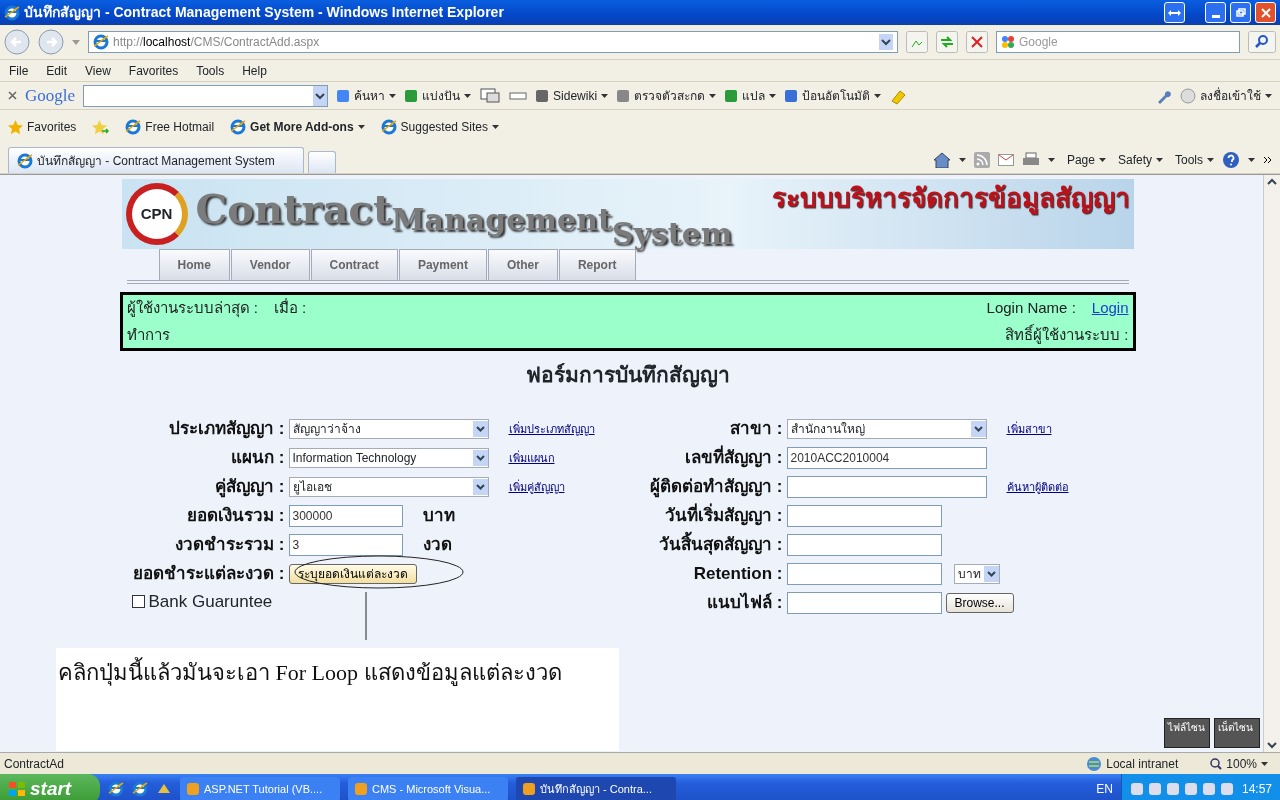 This screenshot has height=800, width=1280. What do you see at coordinates (708, 516) in the screenshot?
I see `field-label: วันที่เริ่มสัญญา :` at bounding box center [708, 516].